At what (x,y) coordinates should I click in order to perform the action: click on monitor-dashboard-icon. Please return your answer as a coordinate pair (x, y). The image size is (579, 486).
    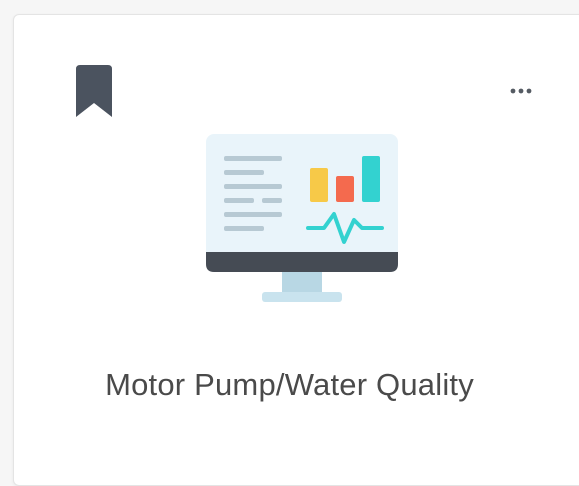
    Looking at the image, I should click on (302, 225).